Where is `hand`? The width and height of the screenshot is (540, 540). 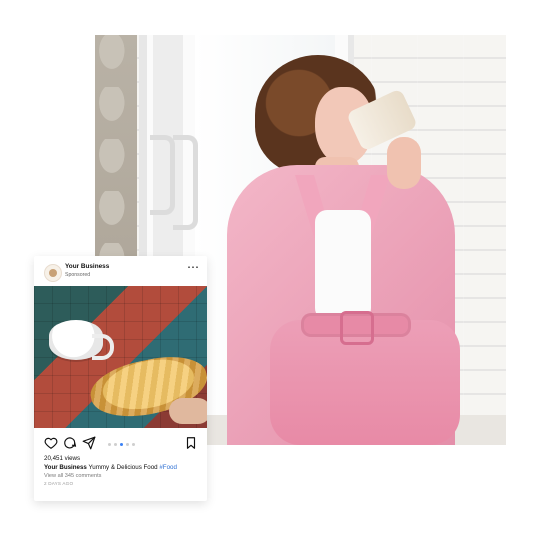 hand is located at coordinates (404, 163).